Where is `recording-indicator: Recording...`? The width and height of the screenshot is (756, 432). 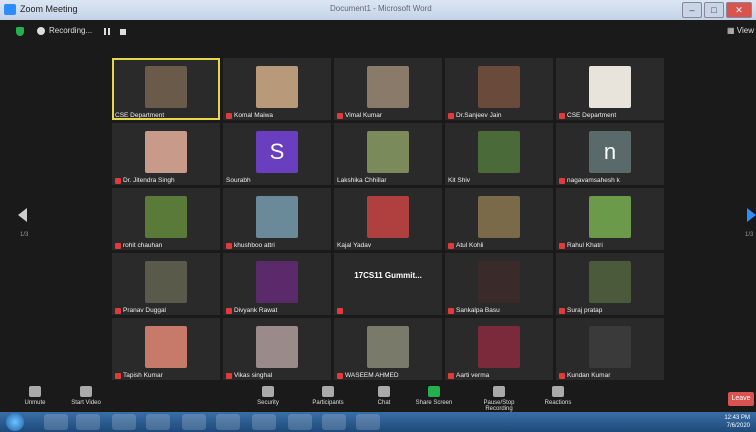
recording-indicator: Recording... is located at coordinates (64, 30).